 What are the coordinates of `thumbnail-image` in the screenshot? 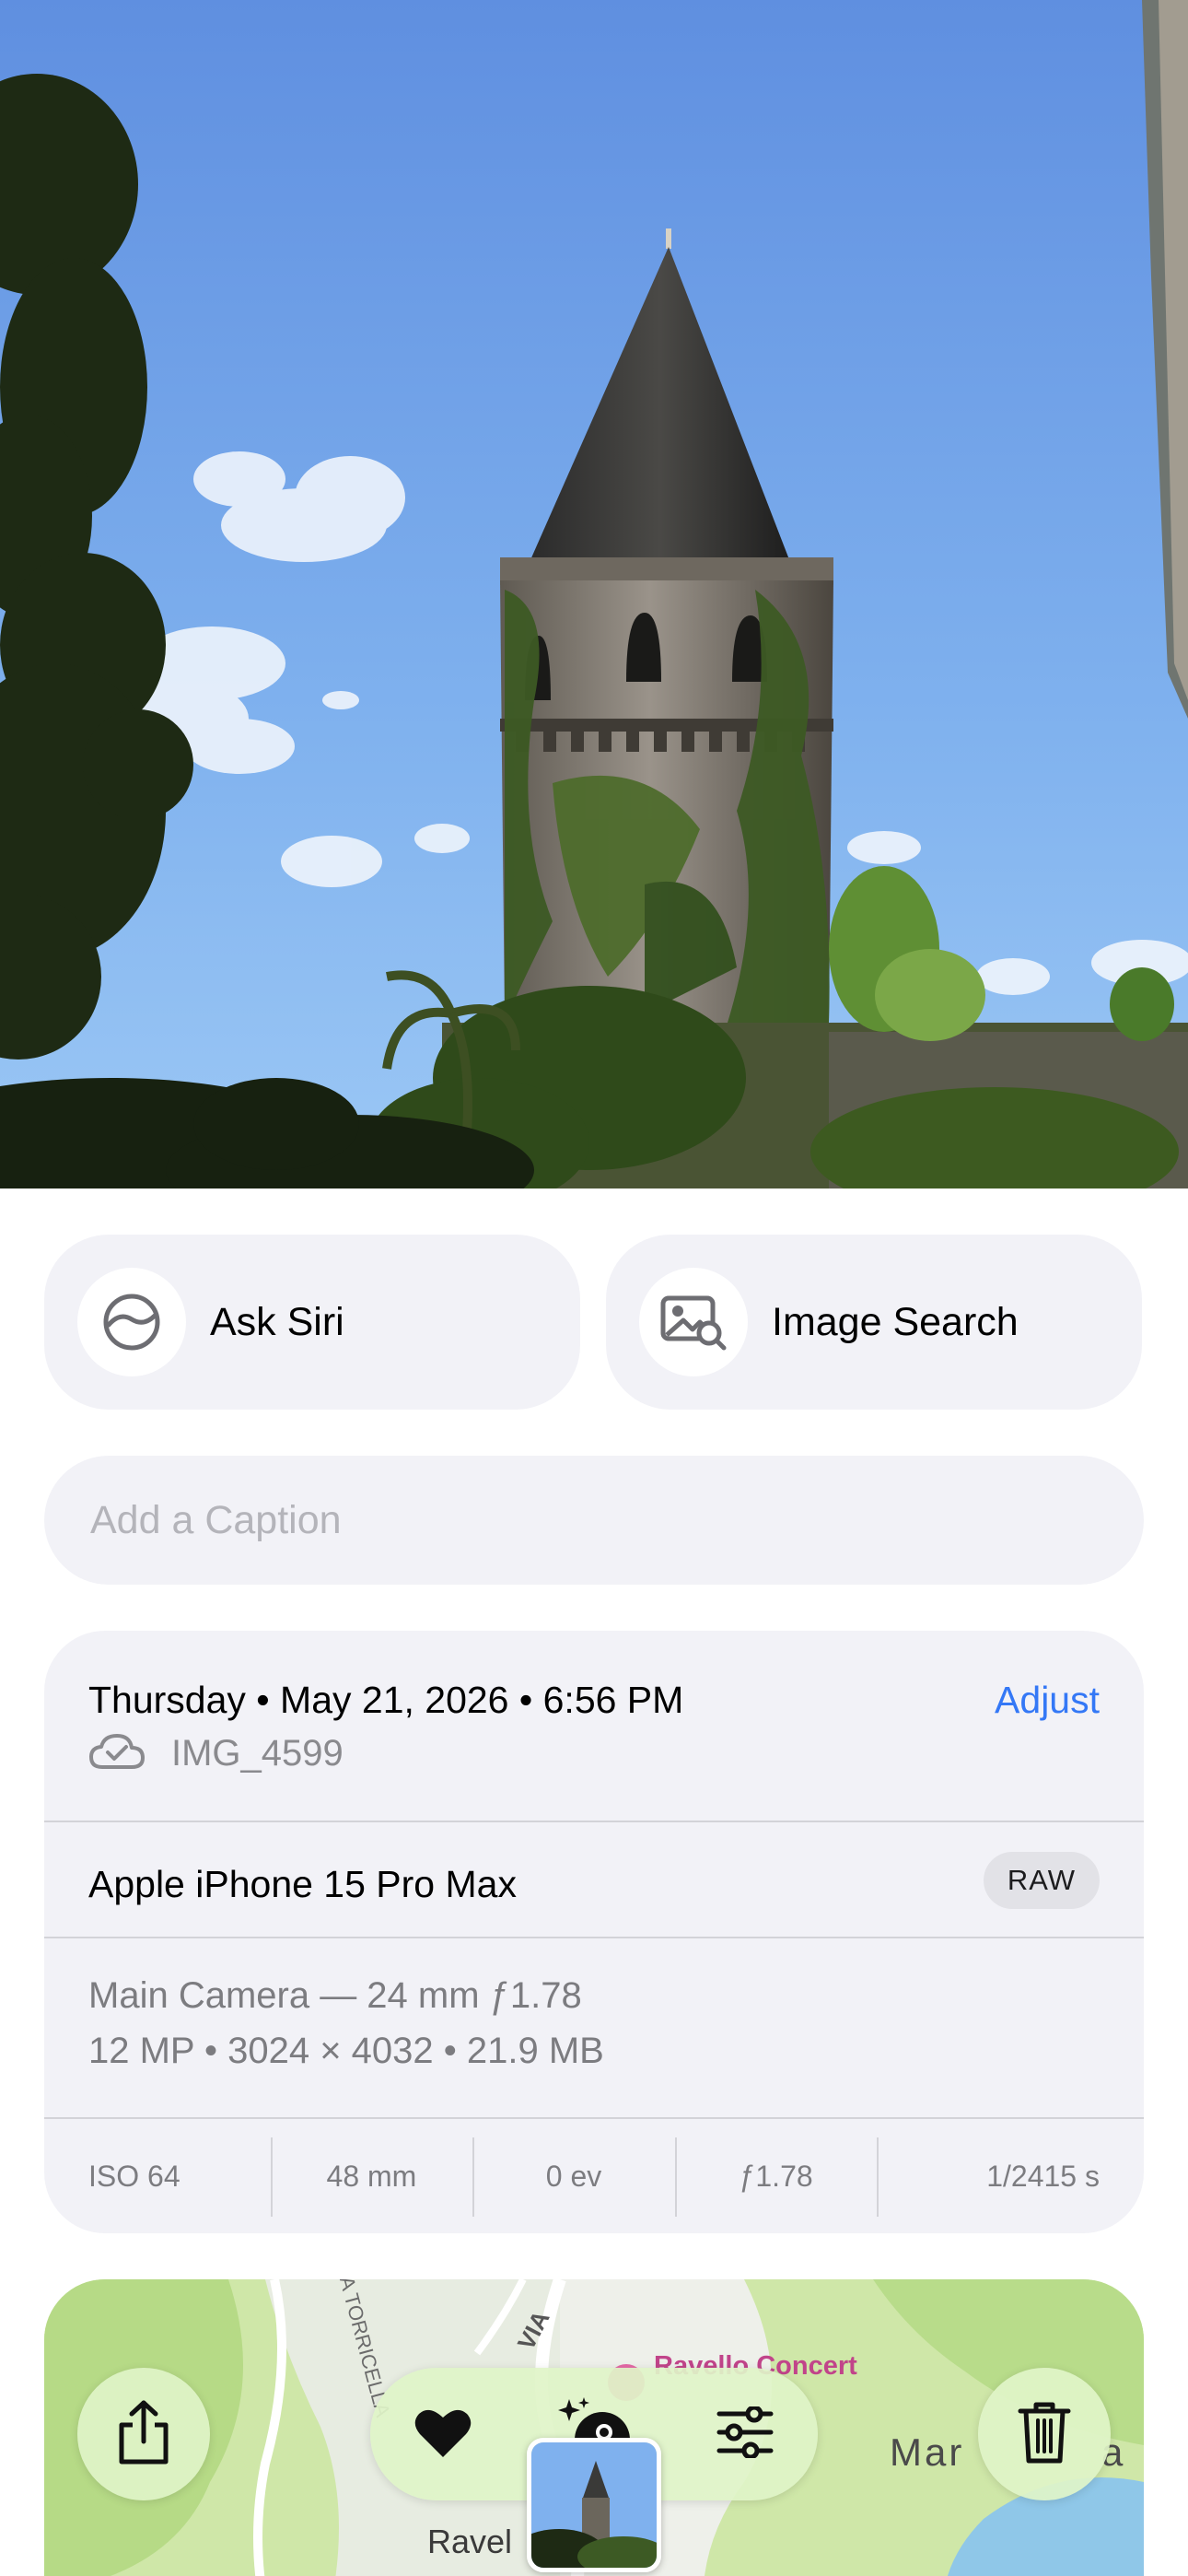 It's located at (594, 2505).